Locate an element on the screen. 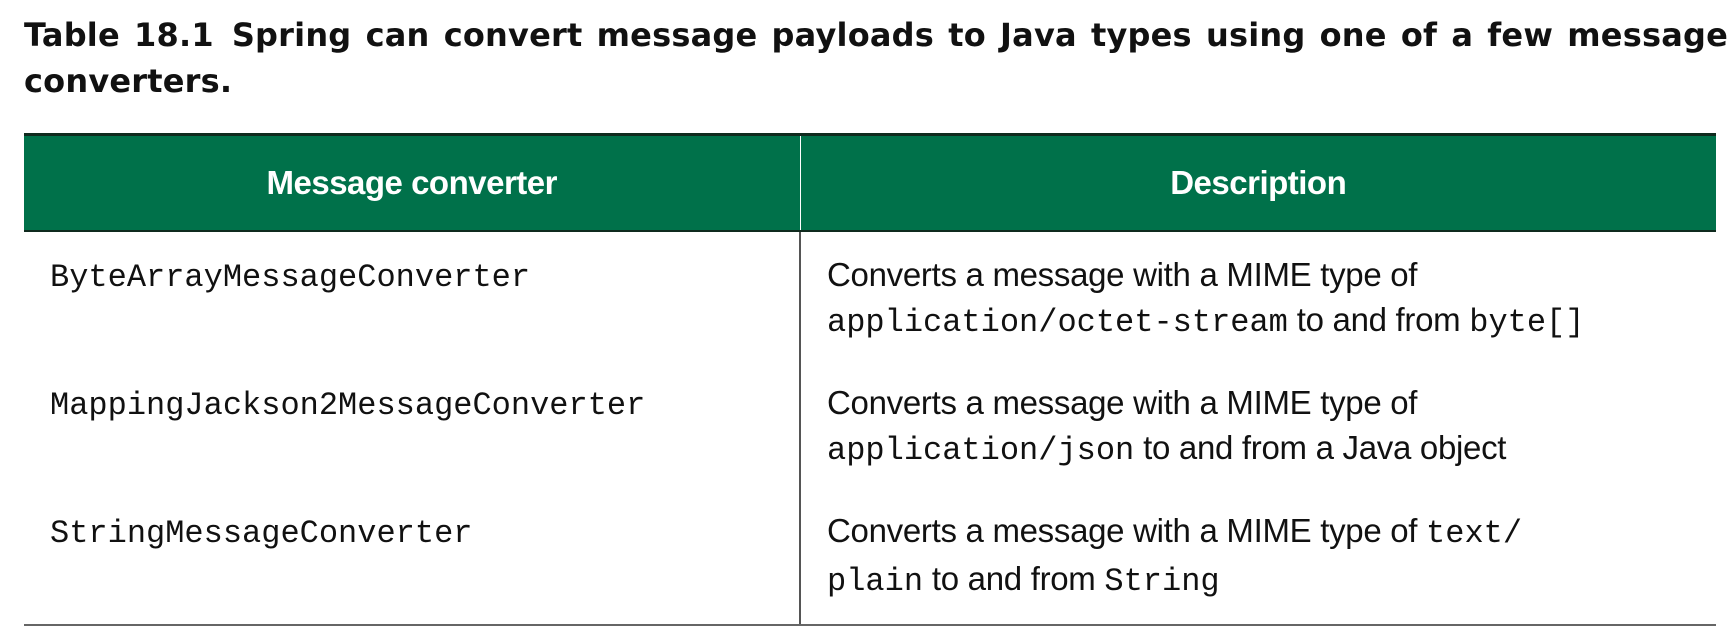 The image size is (1736, 628). column-header-description: Description is located at coordinates (1258, 182).